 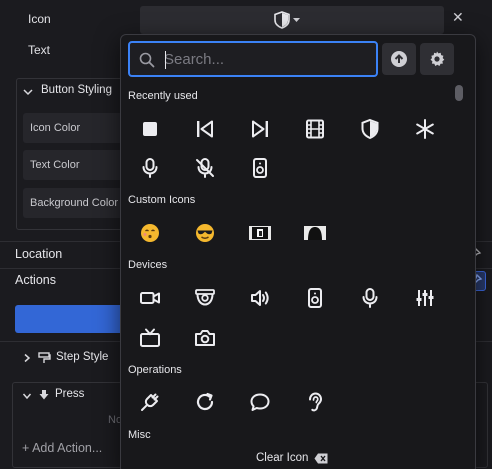 I want to click on text-color-row: Text Color, so click(x=75, y=165).